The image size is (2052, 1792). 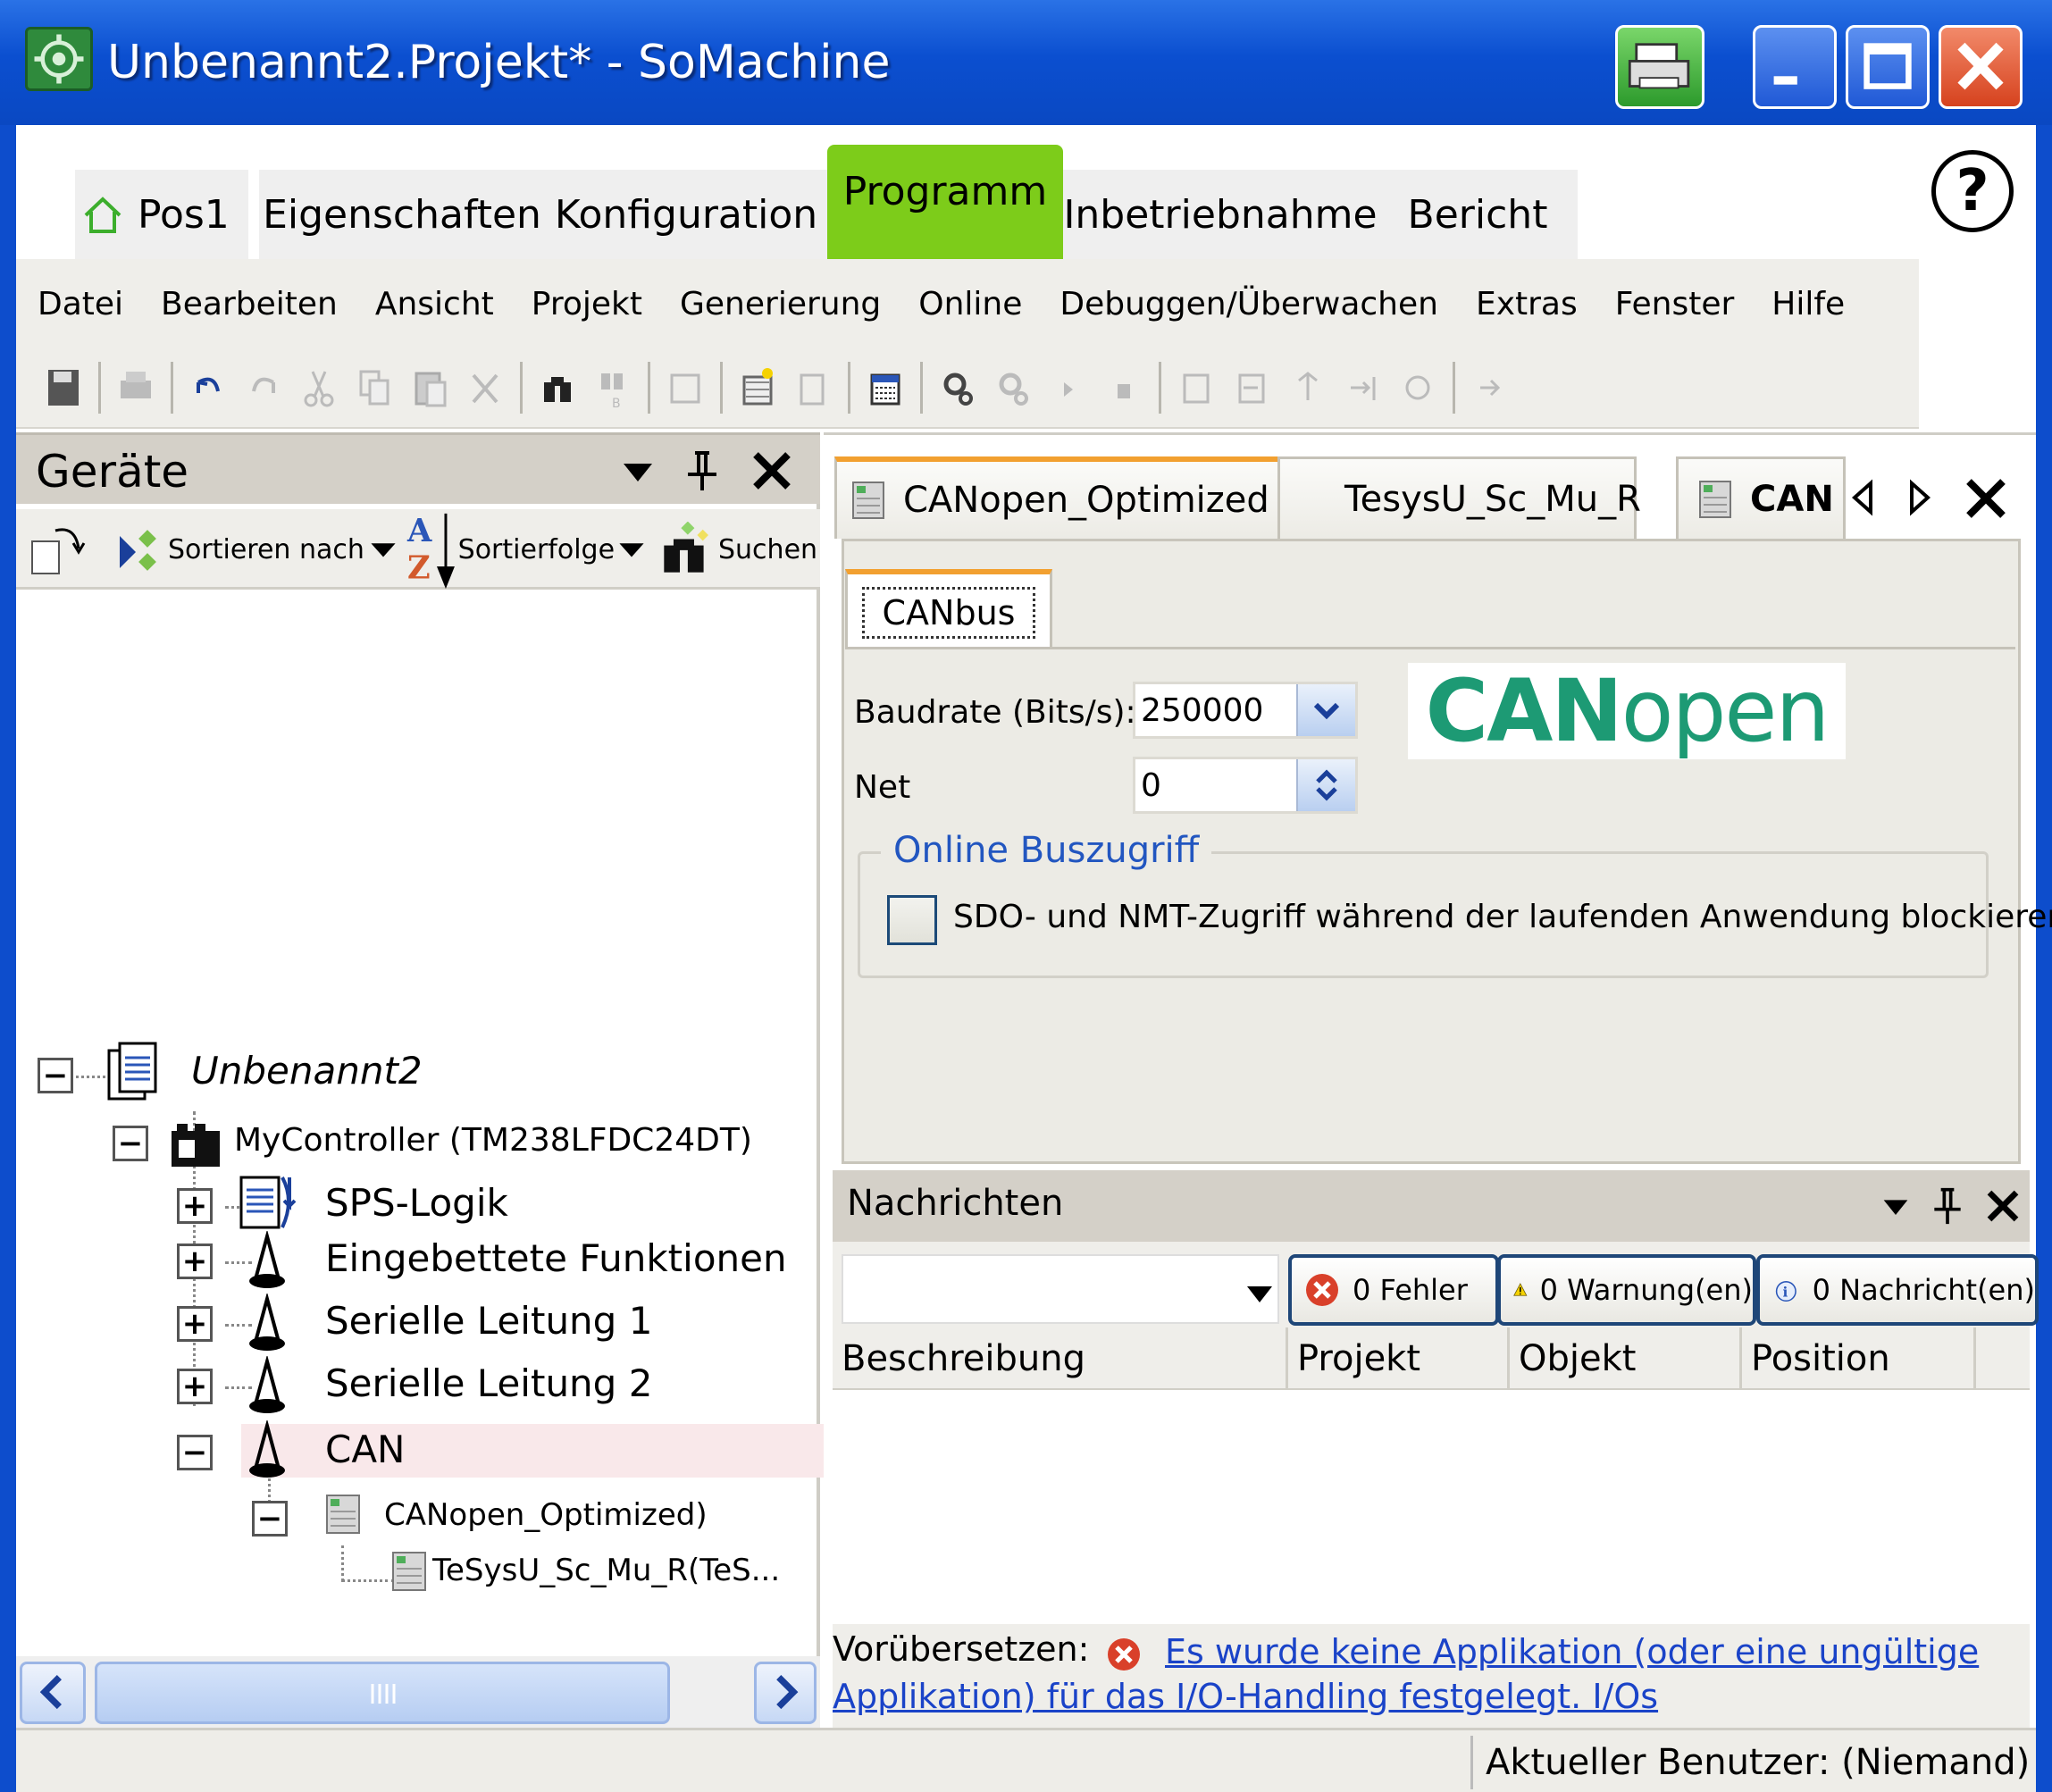 What do you see at coordinates (1675, 304) in the screenshot?
I see `menu-fenster: Fenster` at bounding box center [1675, 304].